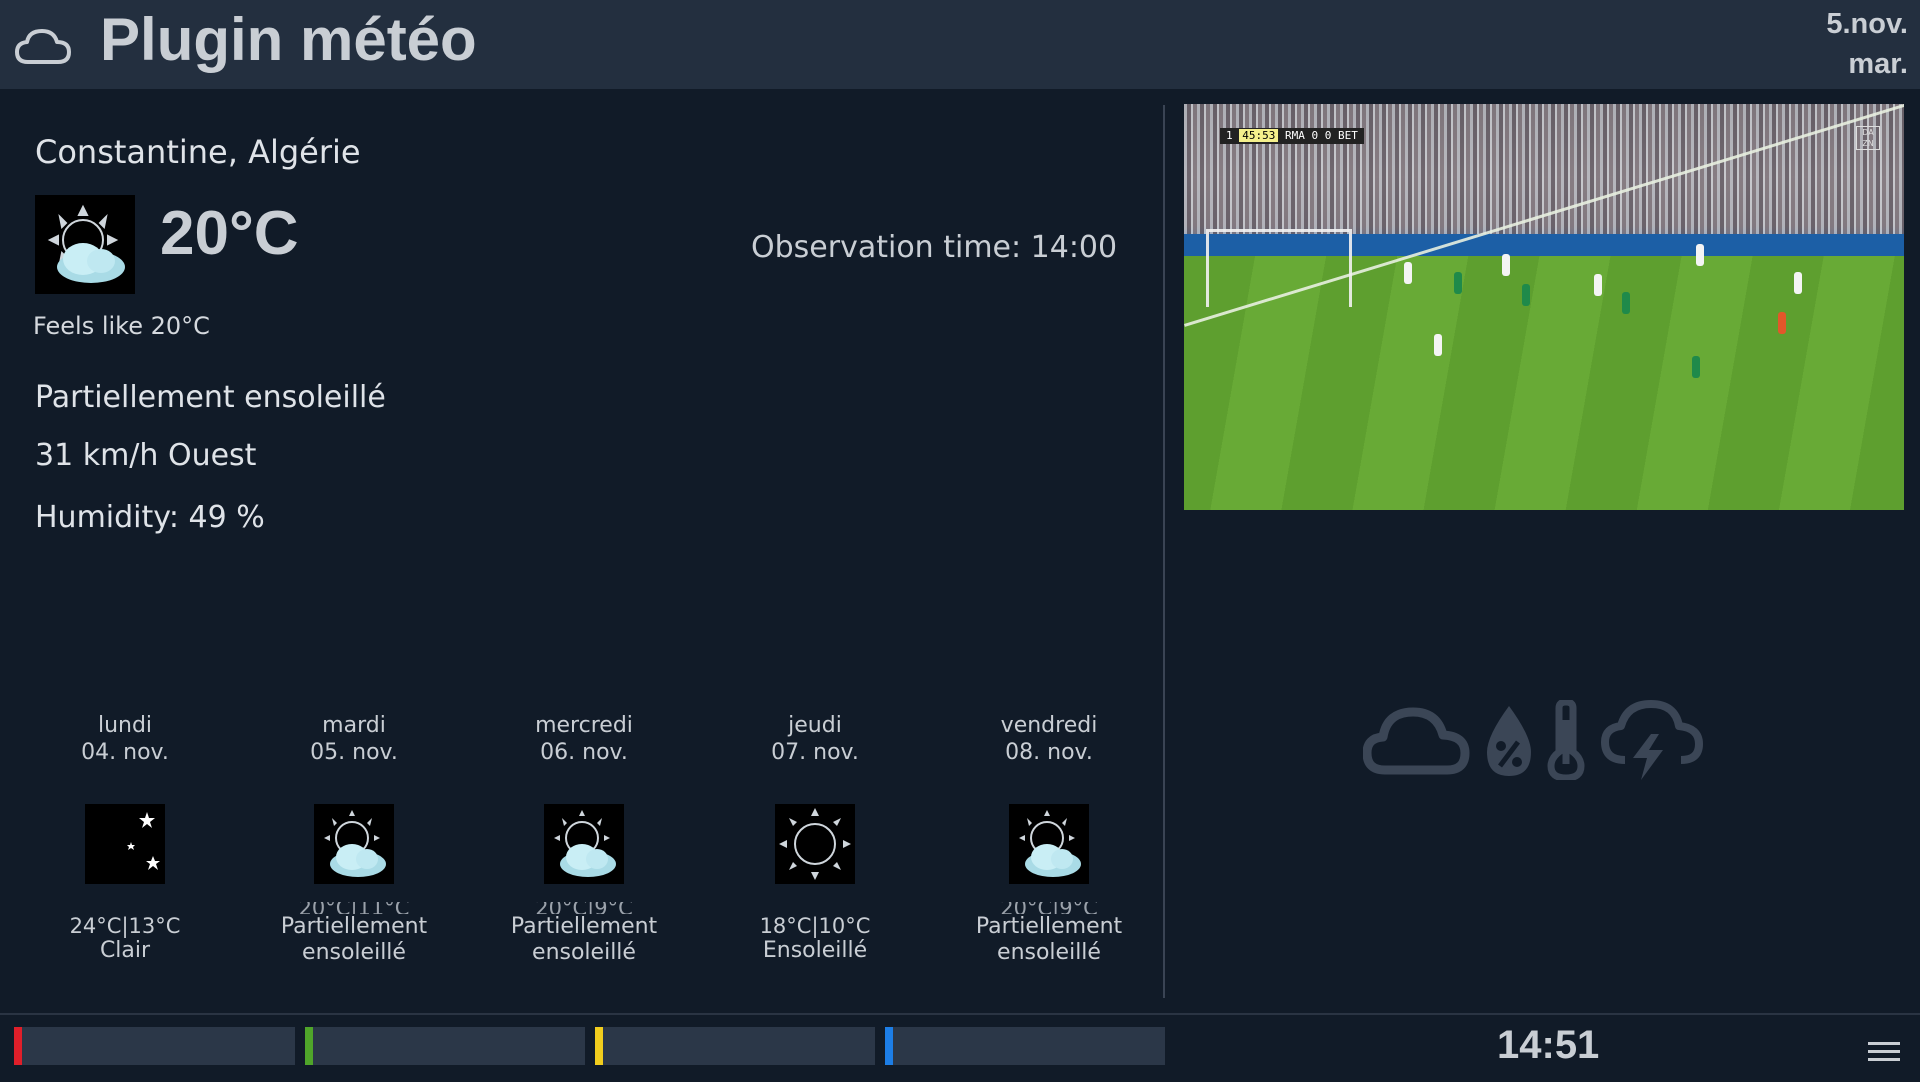 This screenshot has width=1920, height=1082. Describe the element at coordinates (354, 725) in the screenshot. I see `forecast-day-name: mardi` at that location.